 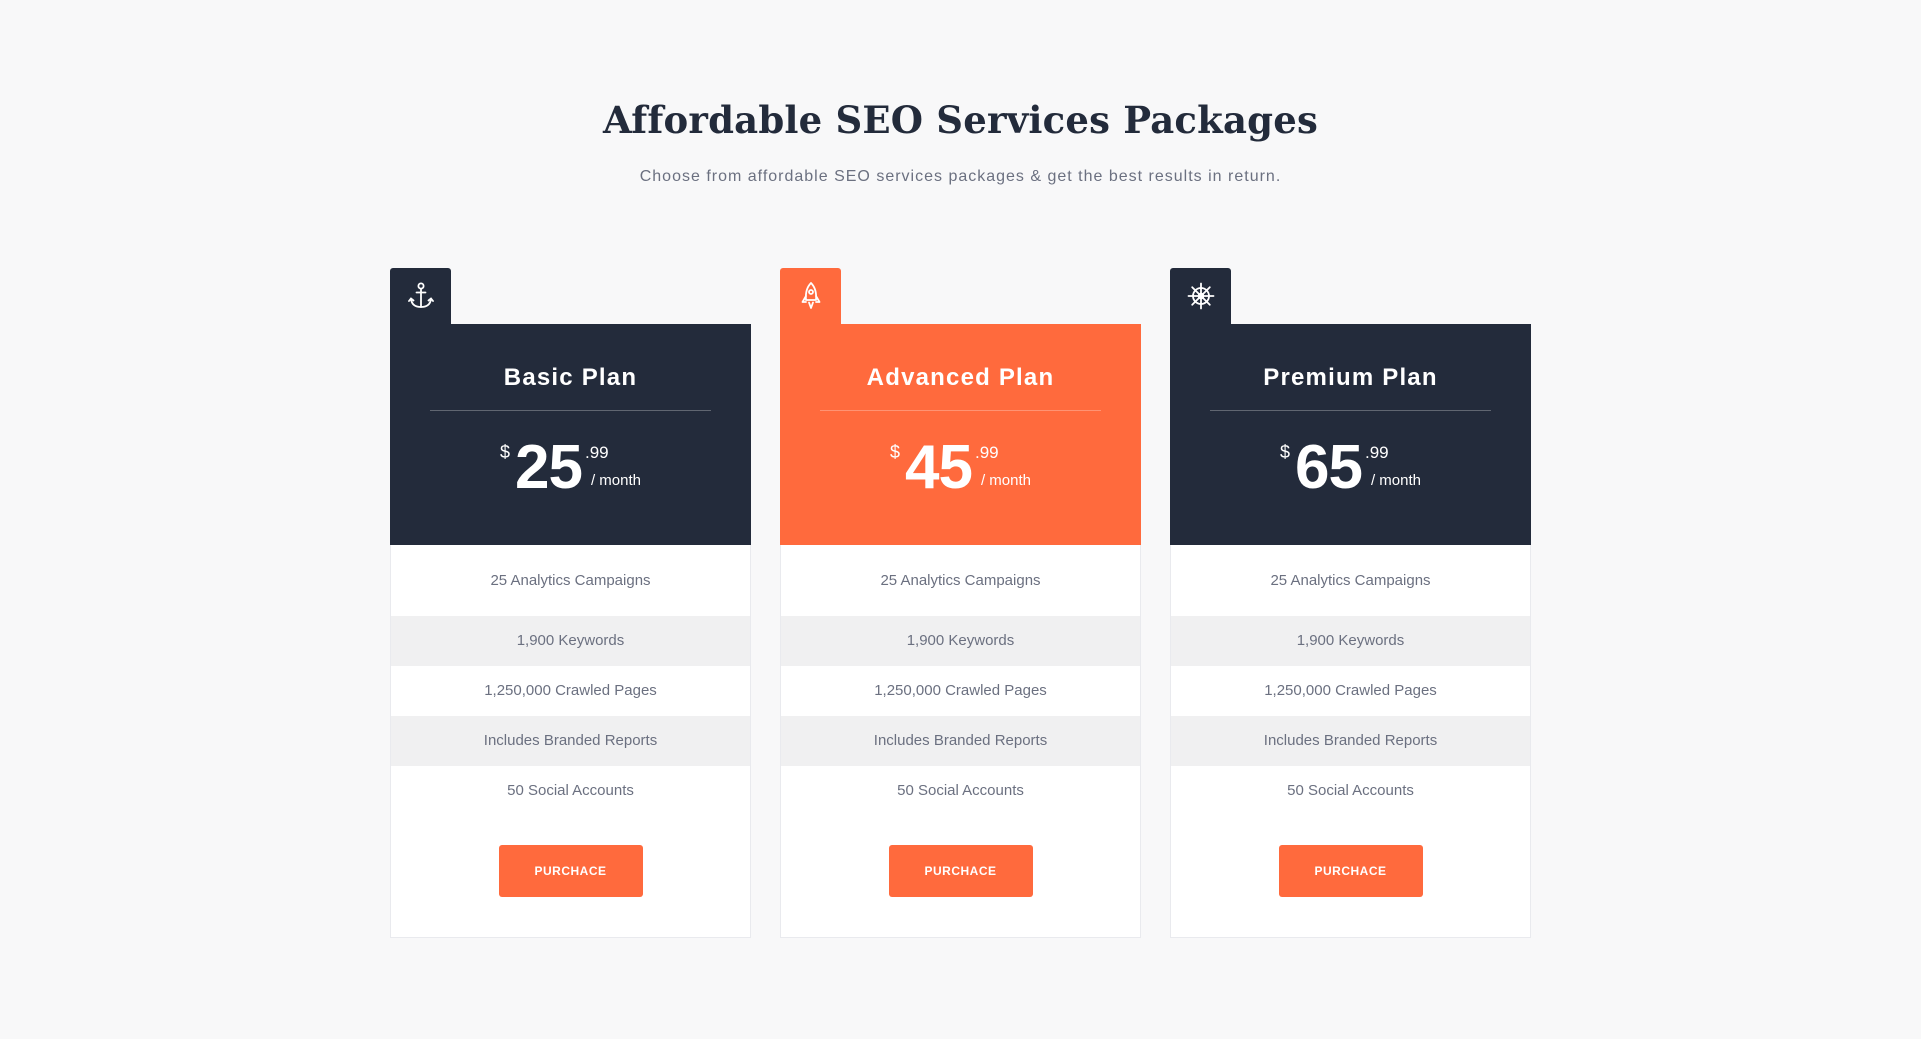 I want to click on plan-price: $ 45 .99 / month, so click(x=960, y=467).